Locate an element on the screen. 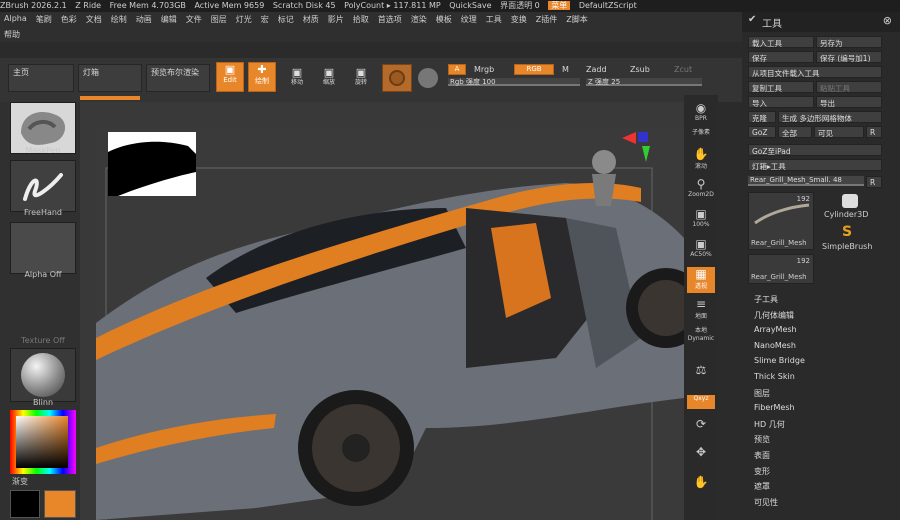  subpalette-item: NanoMesh is located at coordinates (775, 345).